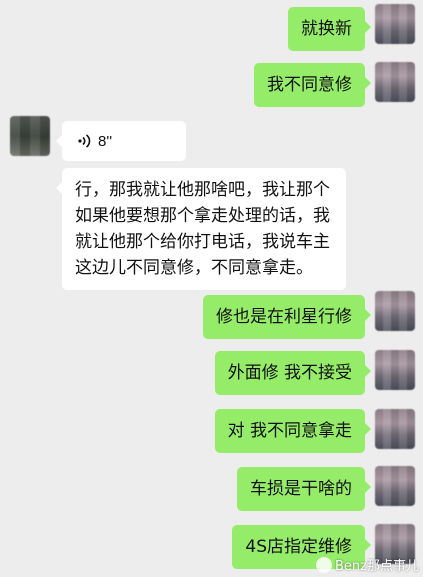 Image resolution: width=423 pixels, height=577 pixels. I want to click on message-text: 我不同意修, so click(309, 85).